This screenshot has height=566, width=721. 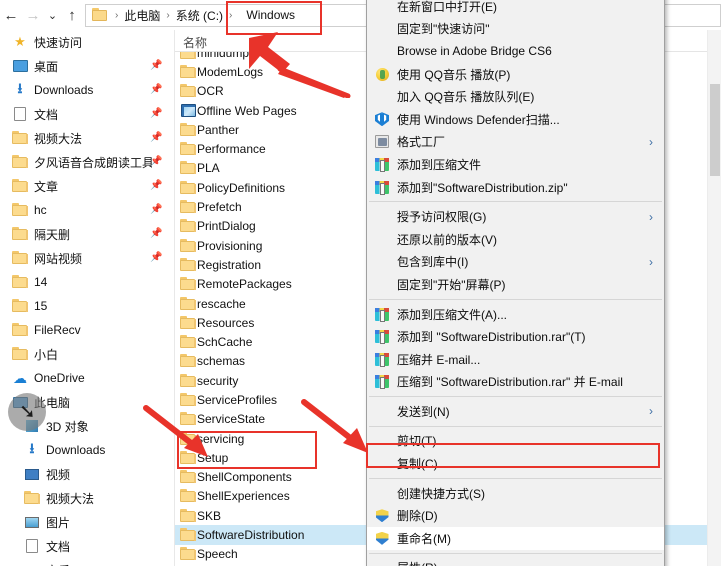 I want to click on menu-item-12: 包含到库中(I) ›, so click(x=515, y=262).